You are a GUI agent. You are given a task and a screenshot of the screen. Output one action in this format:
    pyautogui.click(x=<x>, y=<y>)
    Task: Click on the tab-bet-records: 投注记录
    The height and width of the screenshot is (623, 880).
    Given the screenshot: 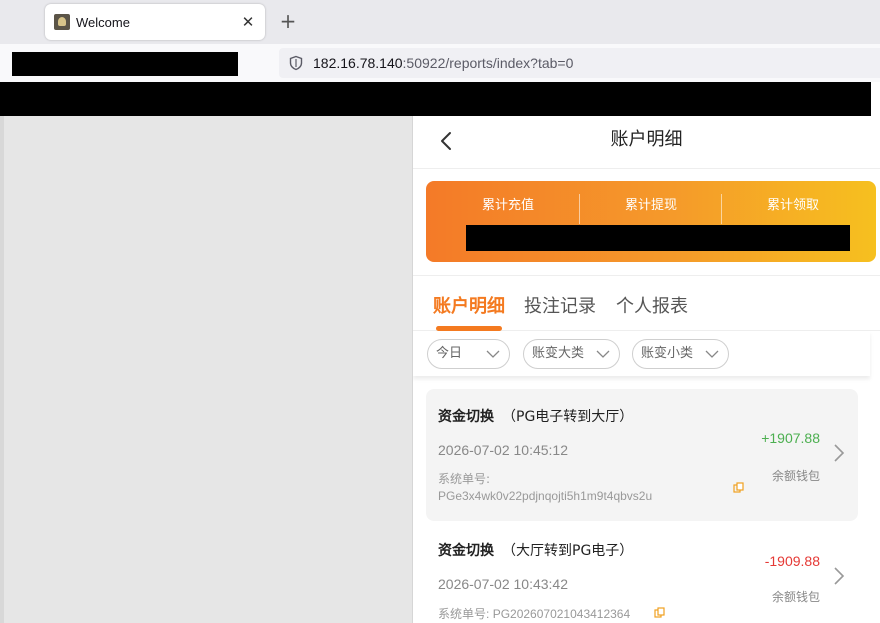 What is the action you would take?
    pyautogui.click(x=560, y=305)
    